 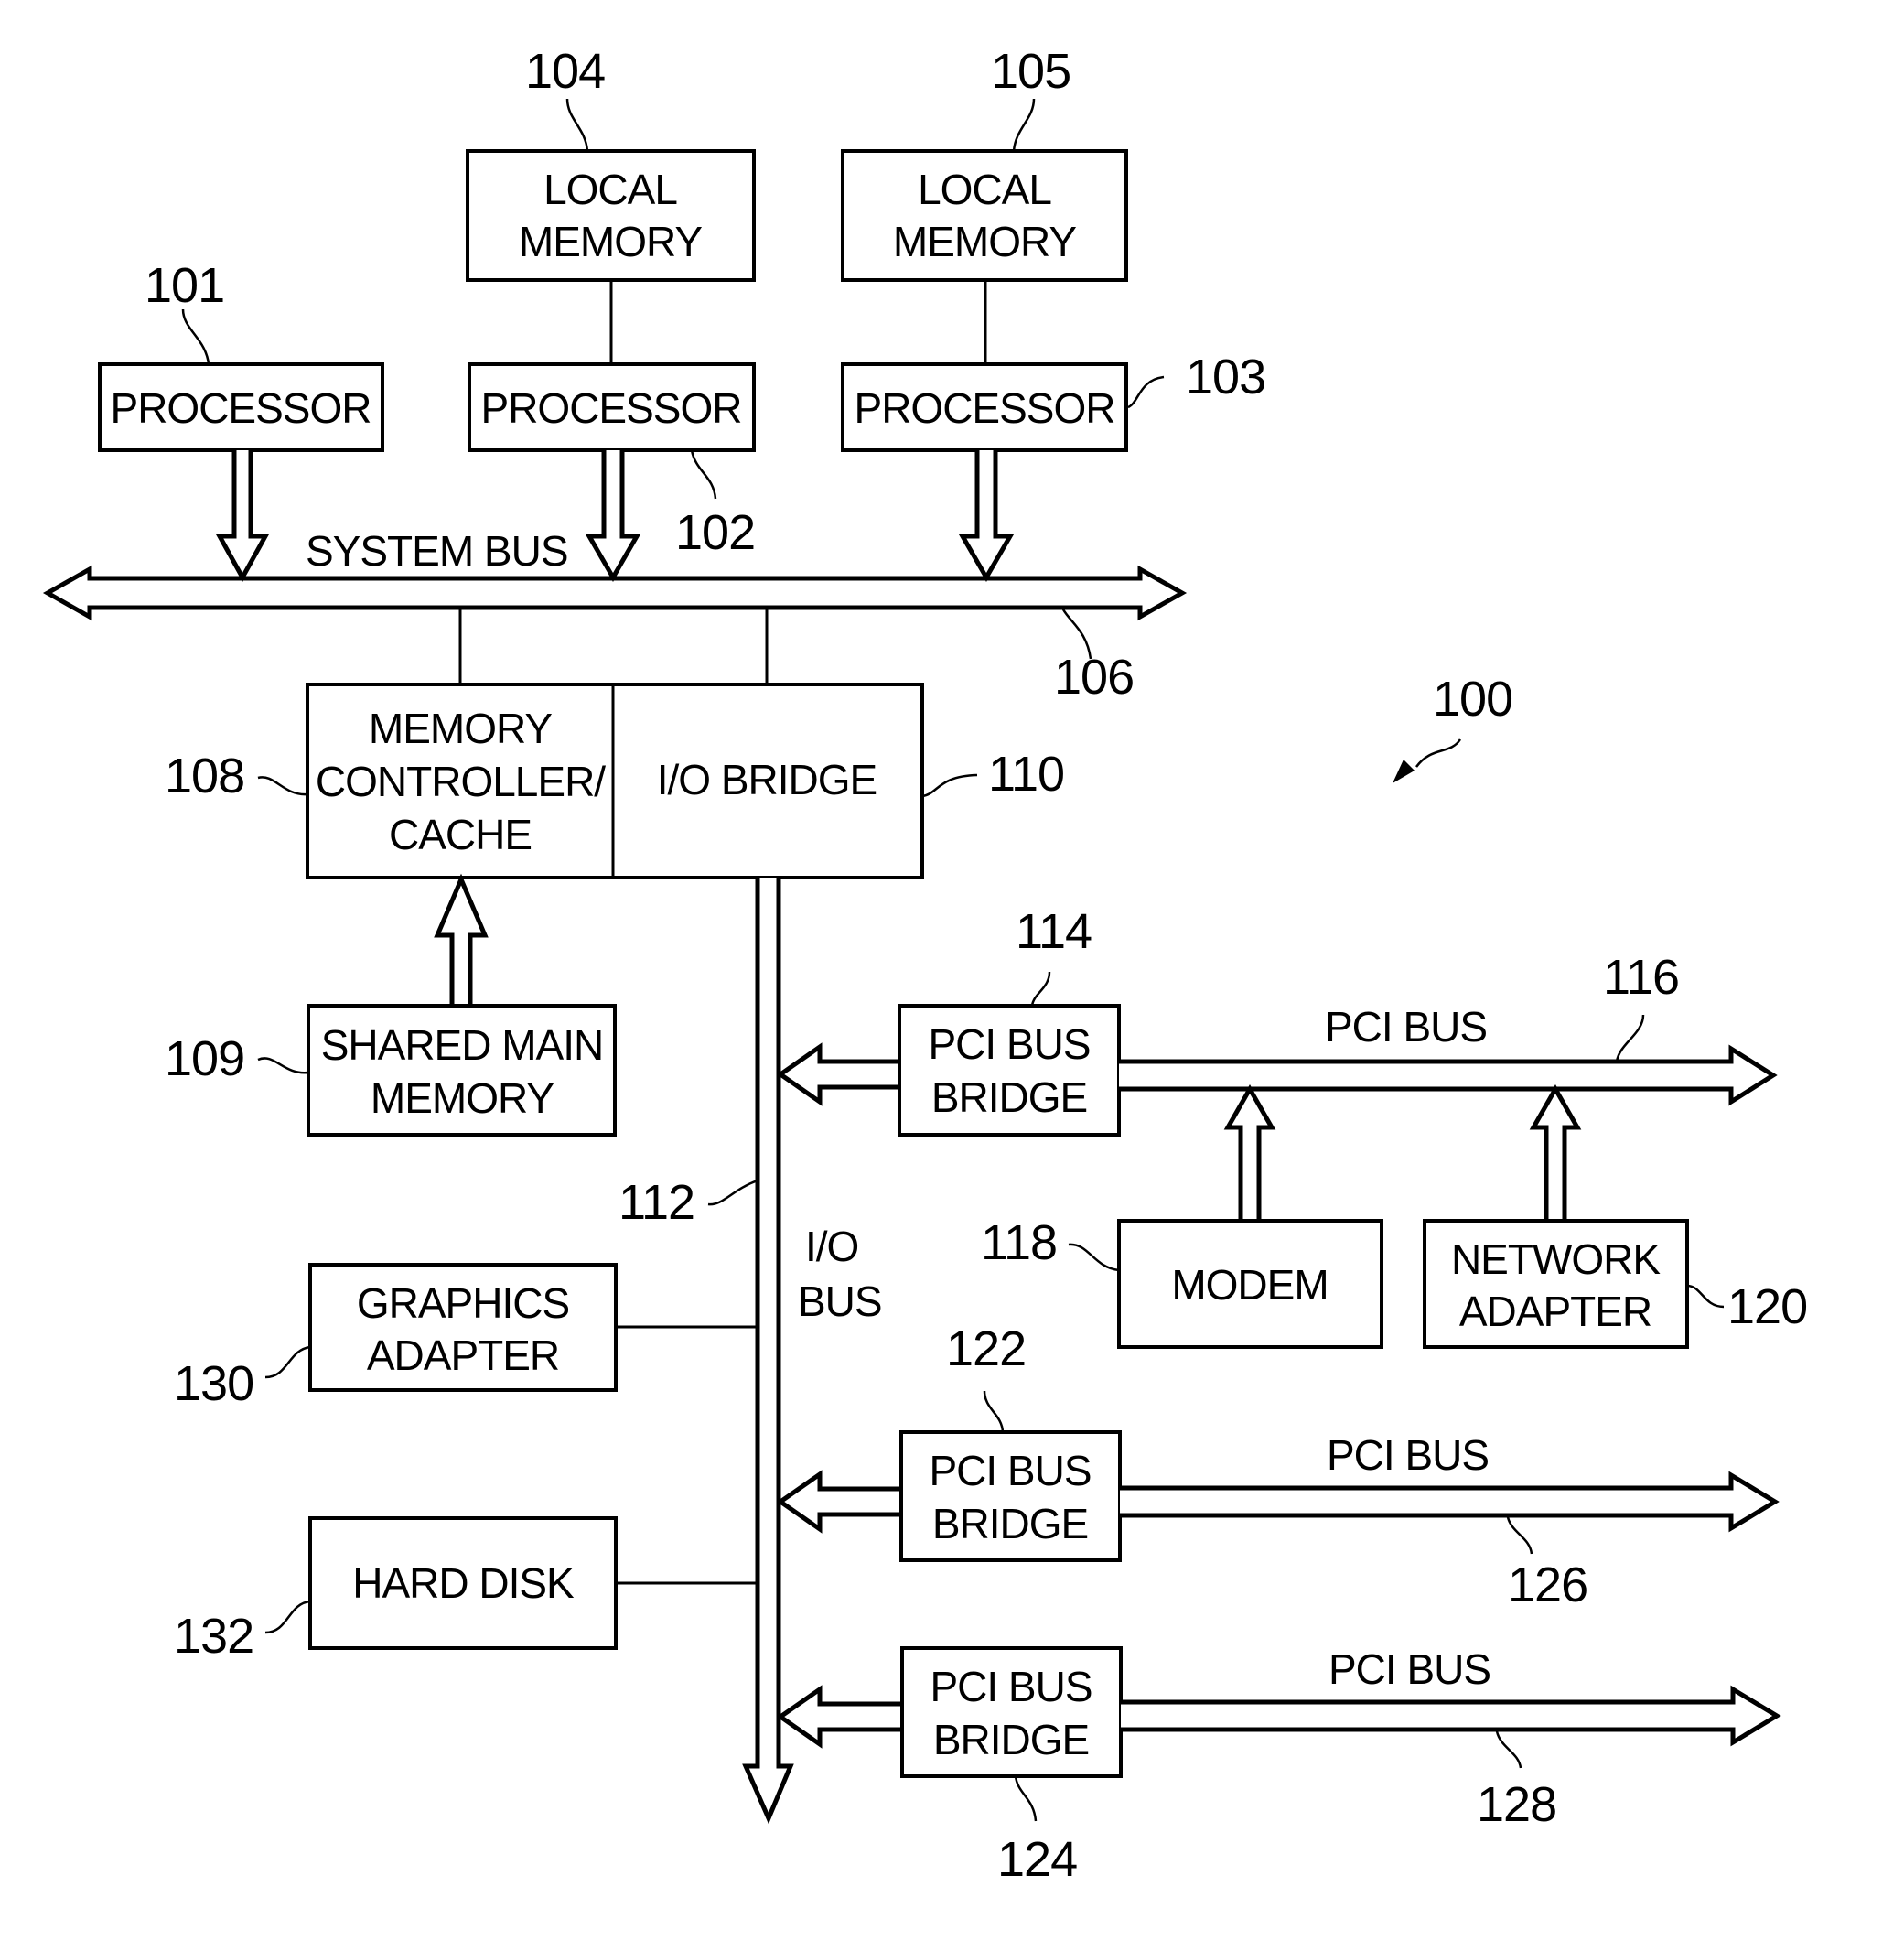 What do you see at coordinates (287, 1617) in the screenshot?
I see `hard-disk-ref-leader` at bounding box center [287, 1617].